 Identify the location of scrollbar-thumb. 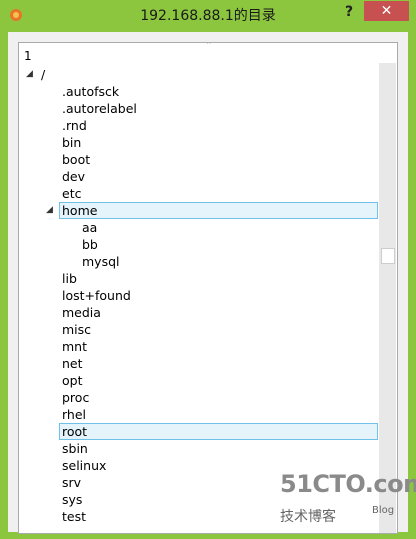
(388, 256).